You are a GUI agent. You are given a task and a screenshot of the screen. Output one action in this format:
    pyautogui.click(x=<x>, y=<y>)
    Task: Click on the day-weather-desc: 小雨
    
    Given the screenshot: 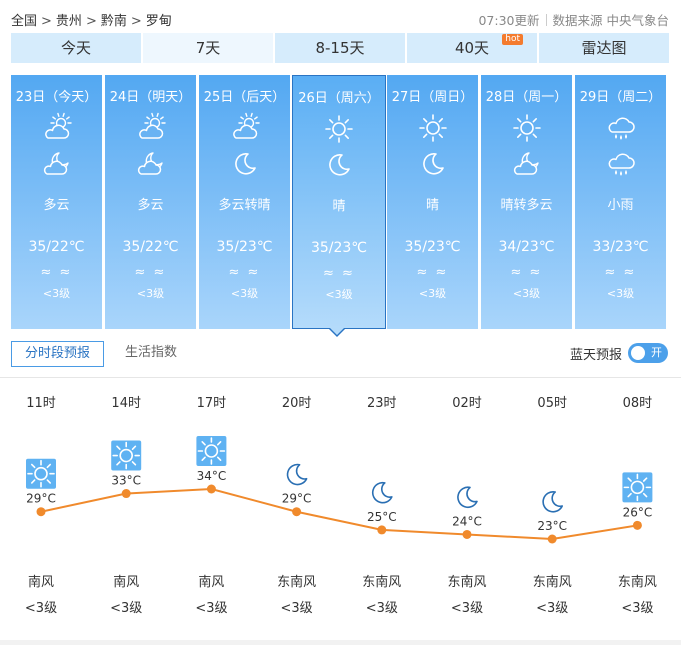 What is the action you would take?
    pyautogui.click(x=620, y=205)
    